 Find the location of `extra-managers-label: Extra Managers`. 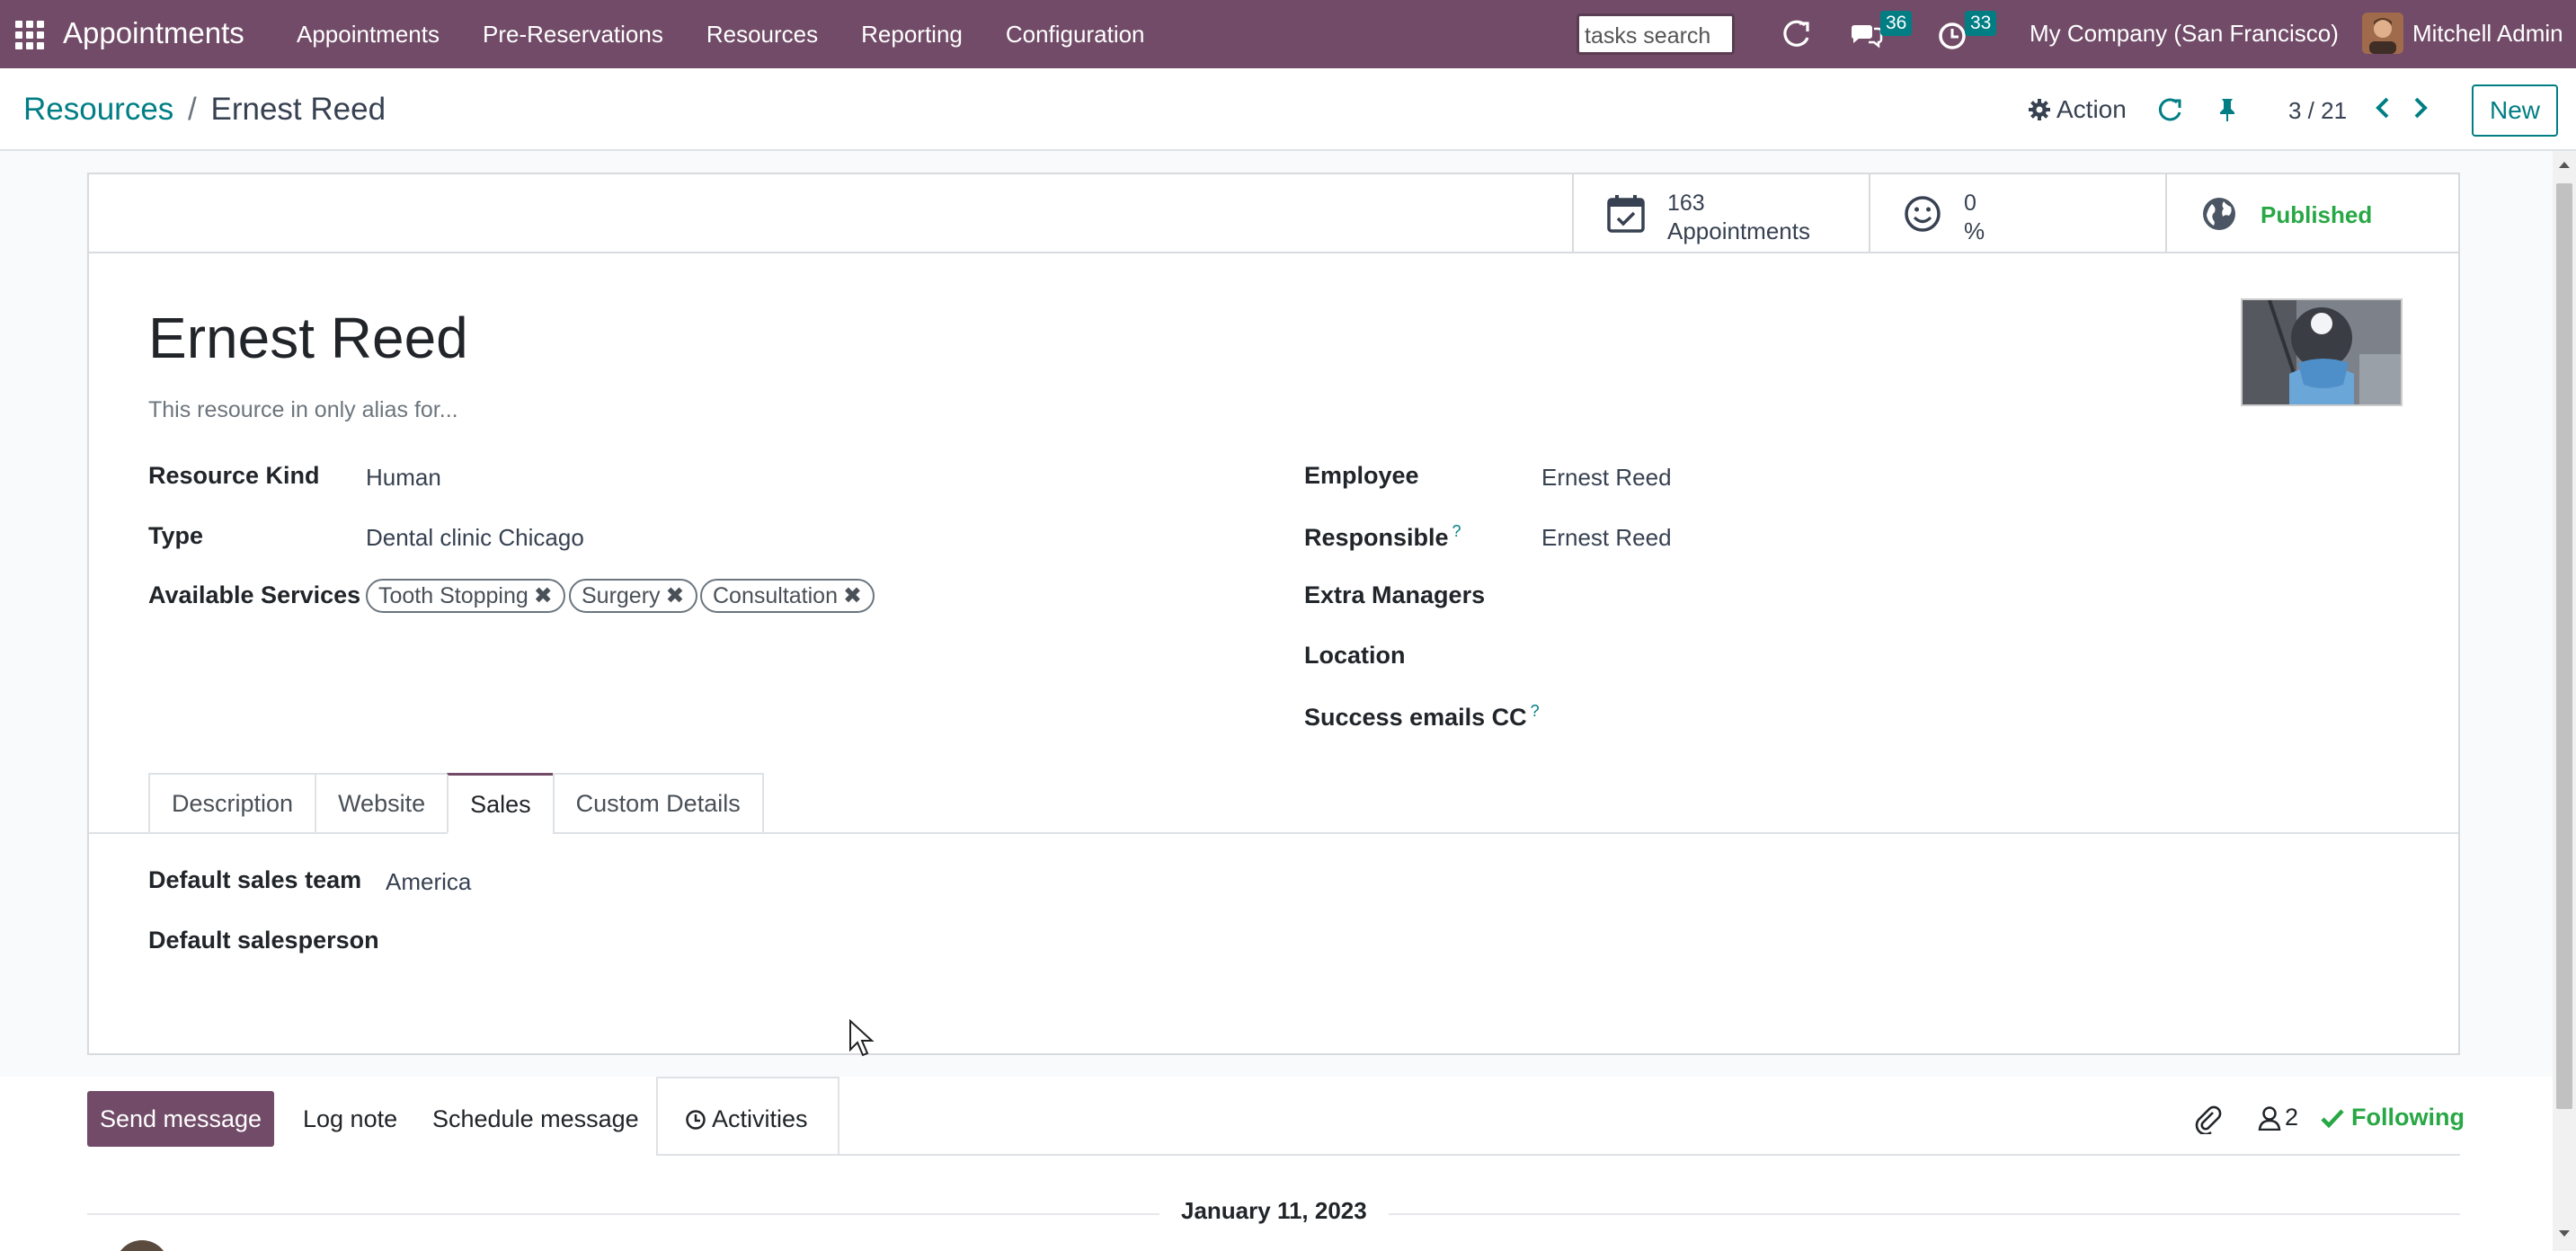

extra-managers-label: Extra Managers is located at coordinates (1395, 594).